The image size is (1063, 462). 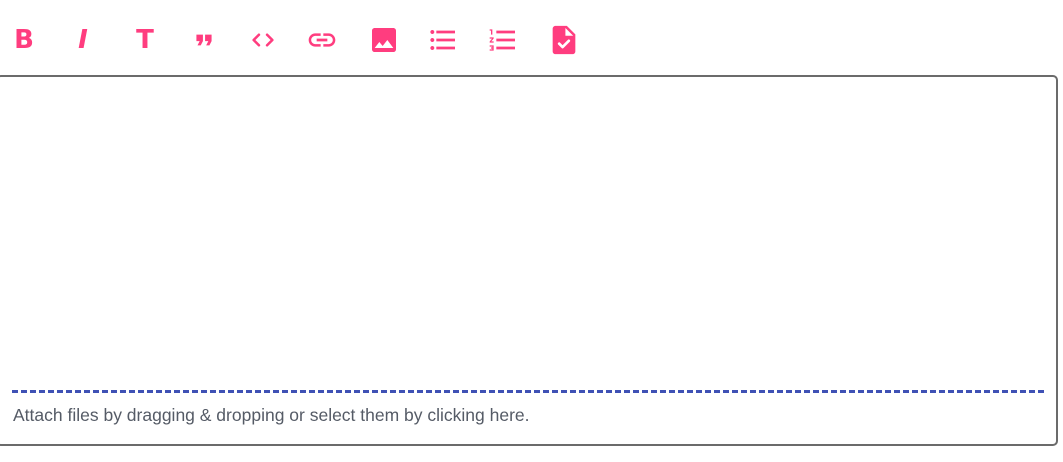 I want to click on bold-button: B, so click(x=24, y=40).